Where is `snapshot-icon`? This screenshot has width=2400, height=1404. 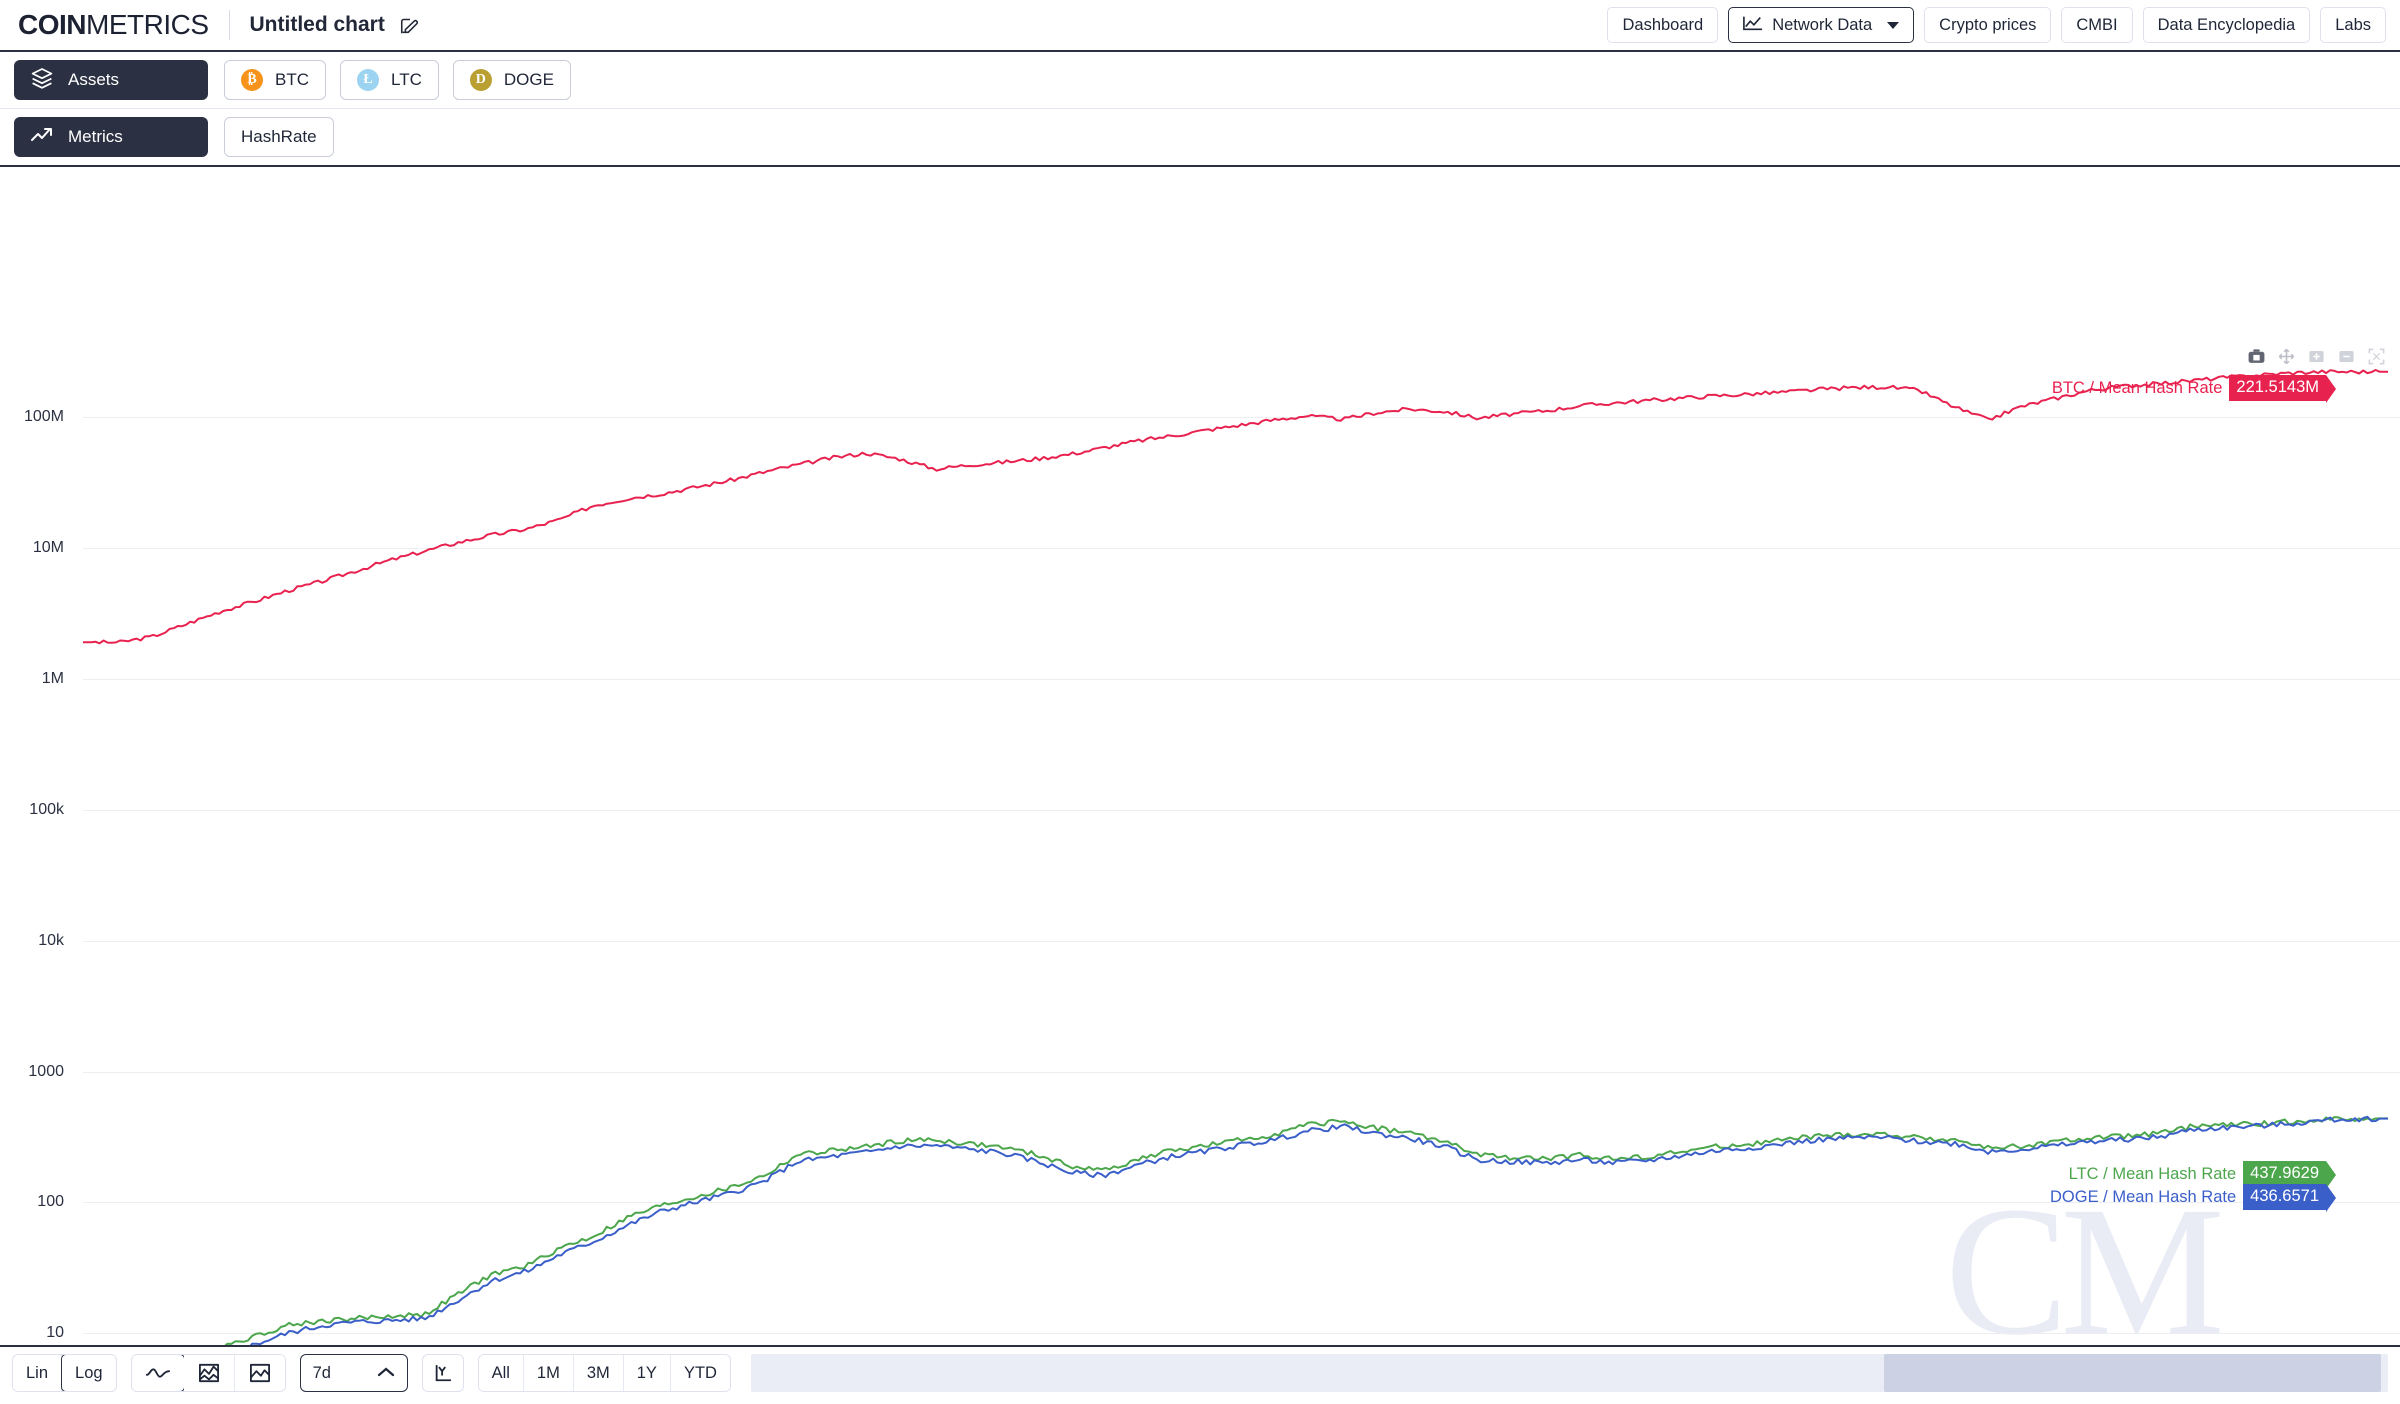
snapshot-icon is located at coordinates (2256, 356).